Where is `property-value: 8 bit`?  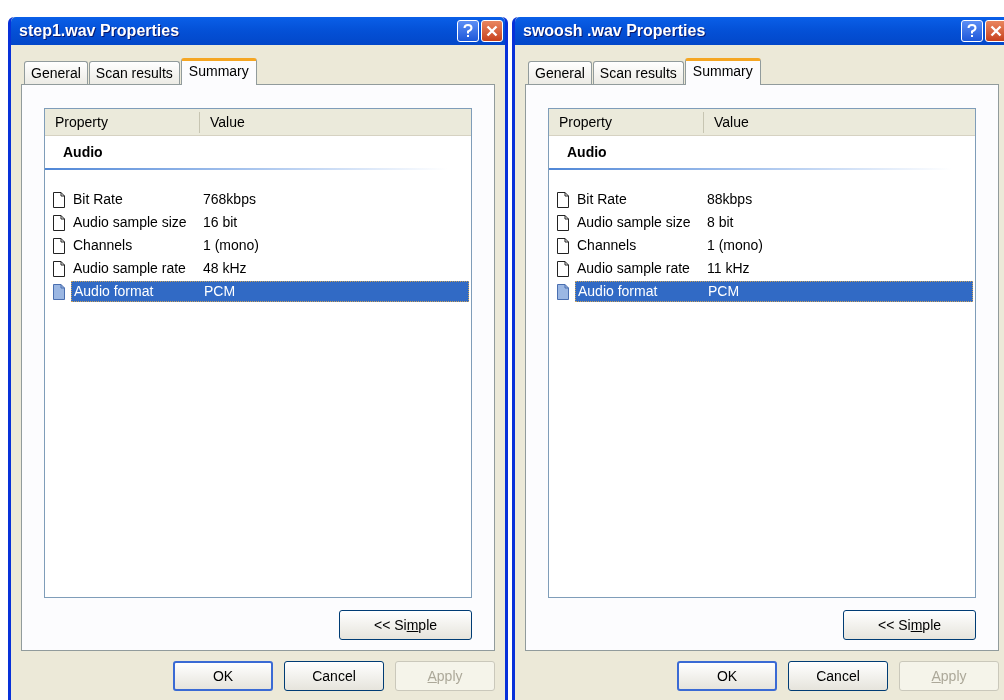 property-value: 8 bit is located at coordinates (720, 222).